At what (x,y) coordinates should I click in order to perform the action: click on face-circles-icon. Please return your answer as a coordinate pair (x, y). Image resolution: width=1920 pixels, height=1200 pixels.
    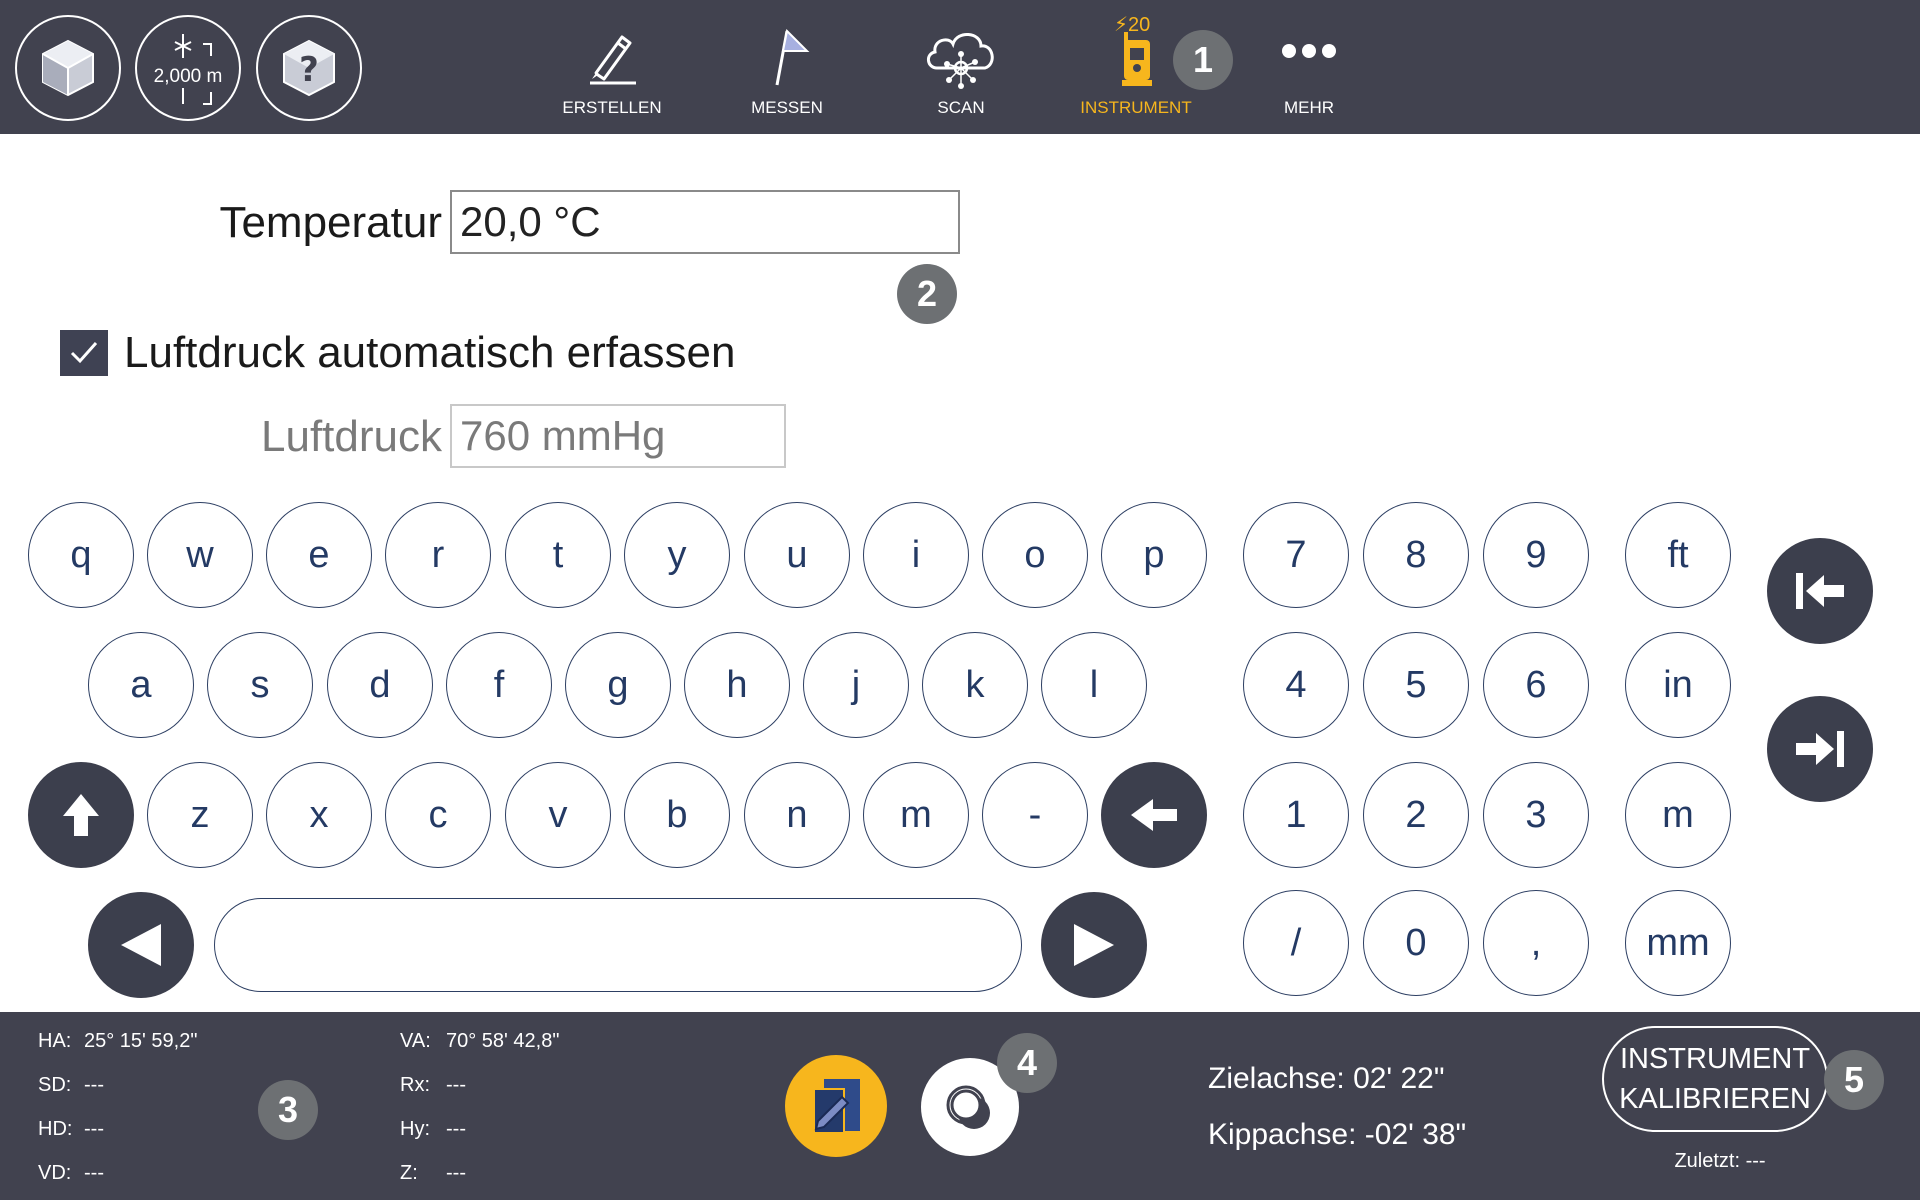
    Looking at the image, I should click on (968, 1107).